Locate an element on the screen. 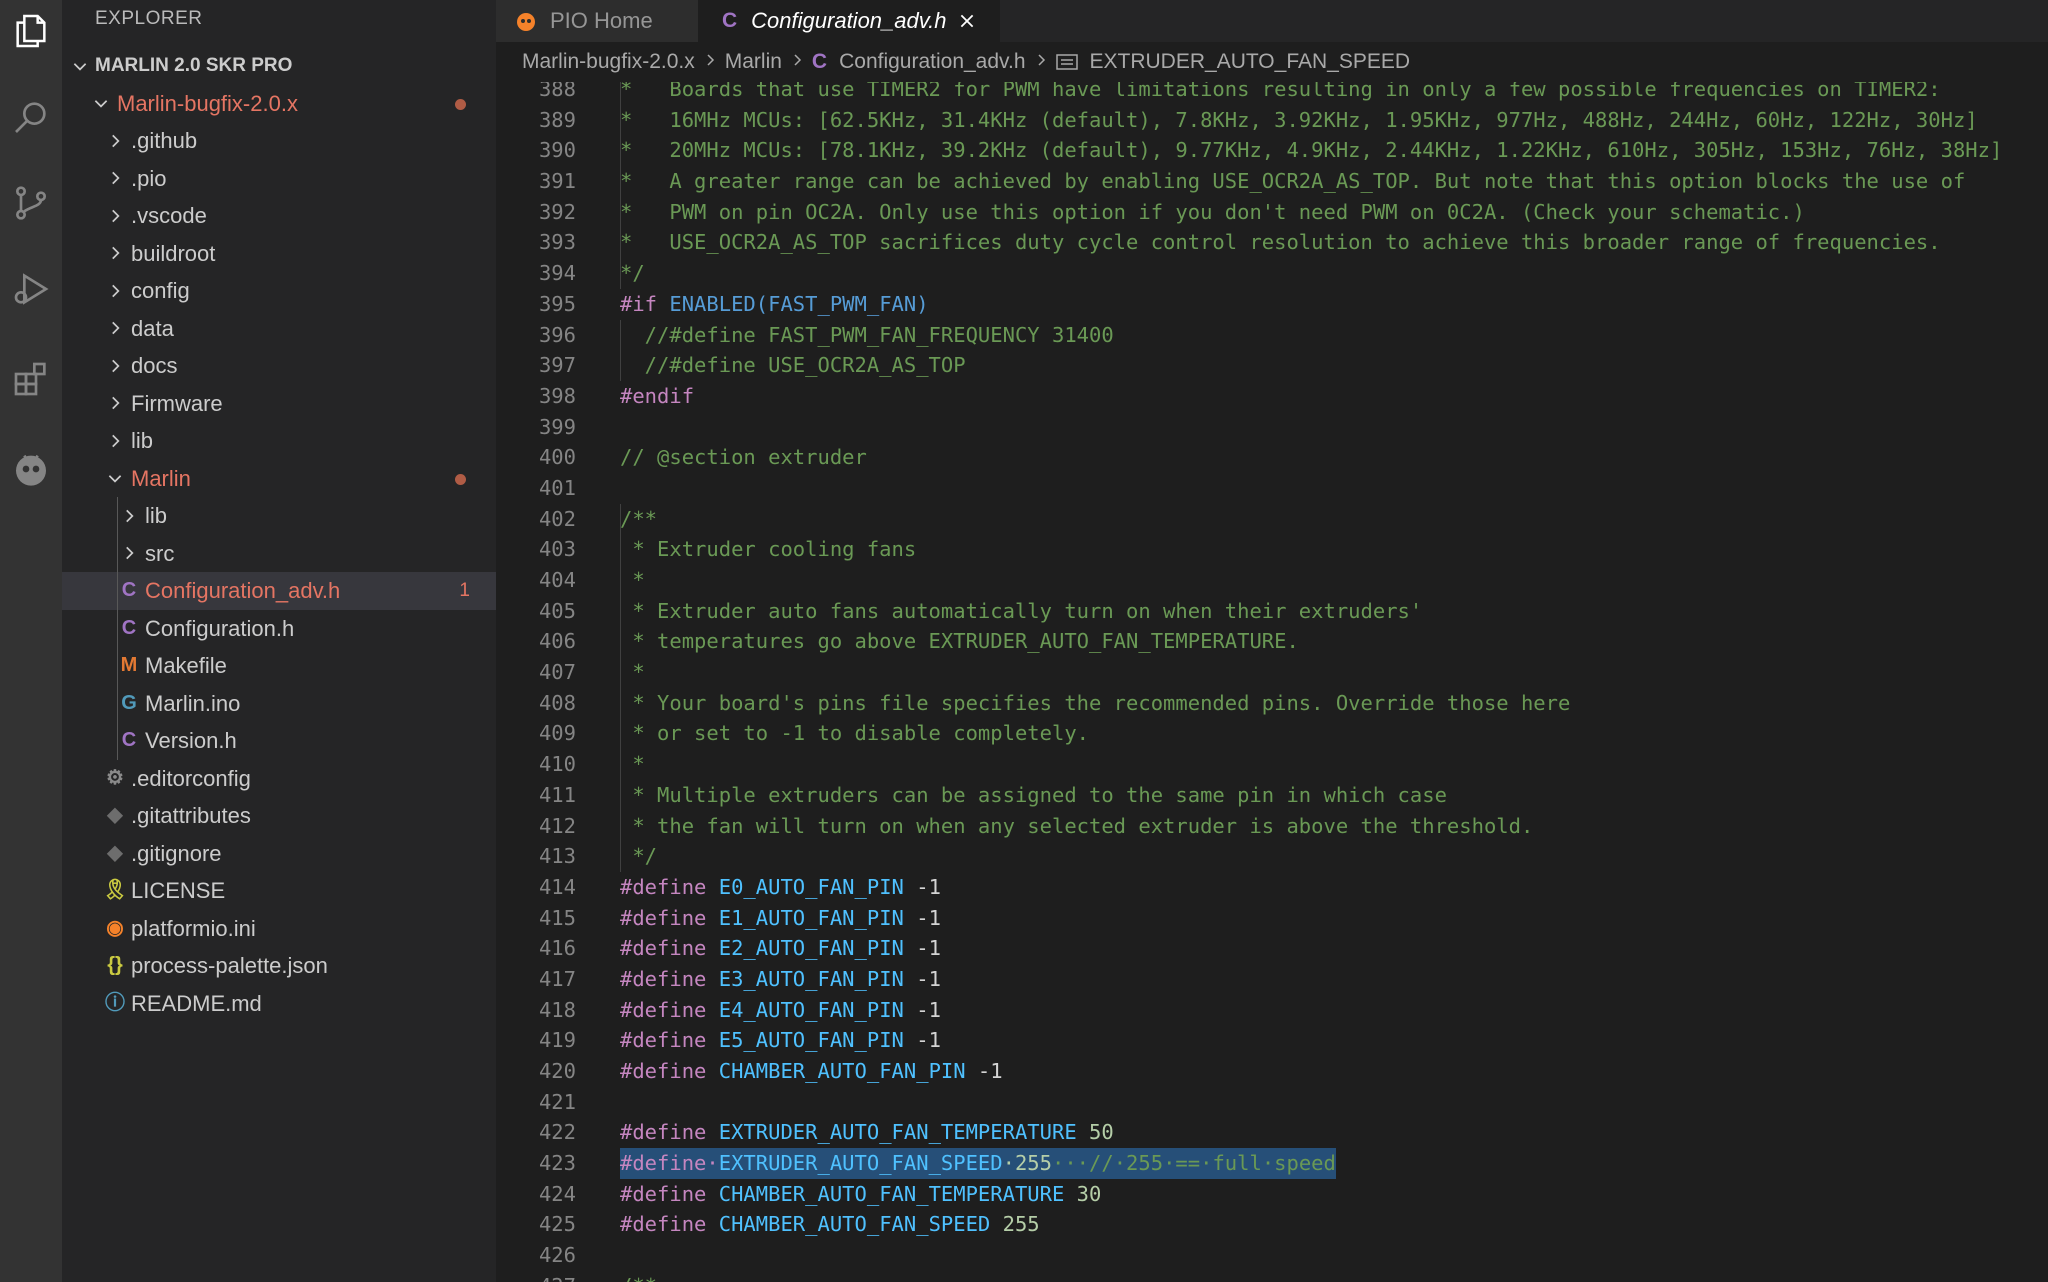 The image size is (2048, 1282). line-number: 410 is located at coordinates (557, 764).